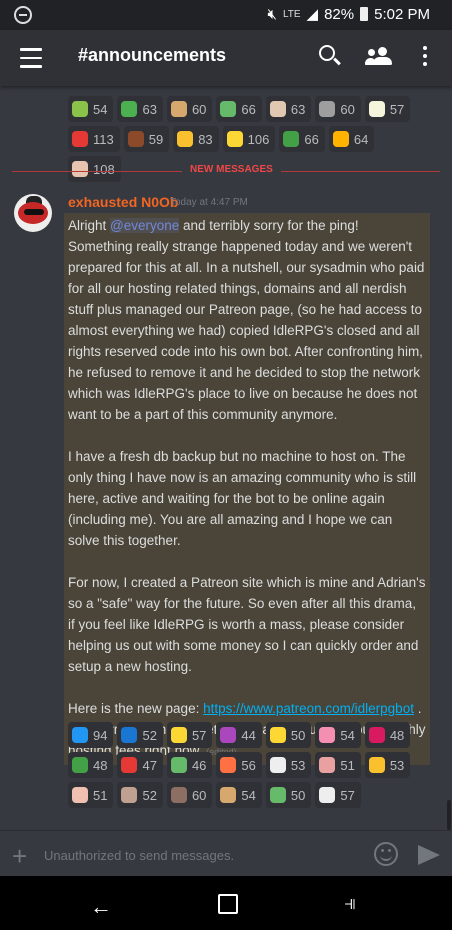 The image size is (452, 930). Describe the element at coordinates (239, 765) in the screenshot. I see `reaction-button: 56` at that location.